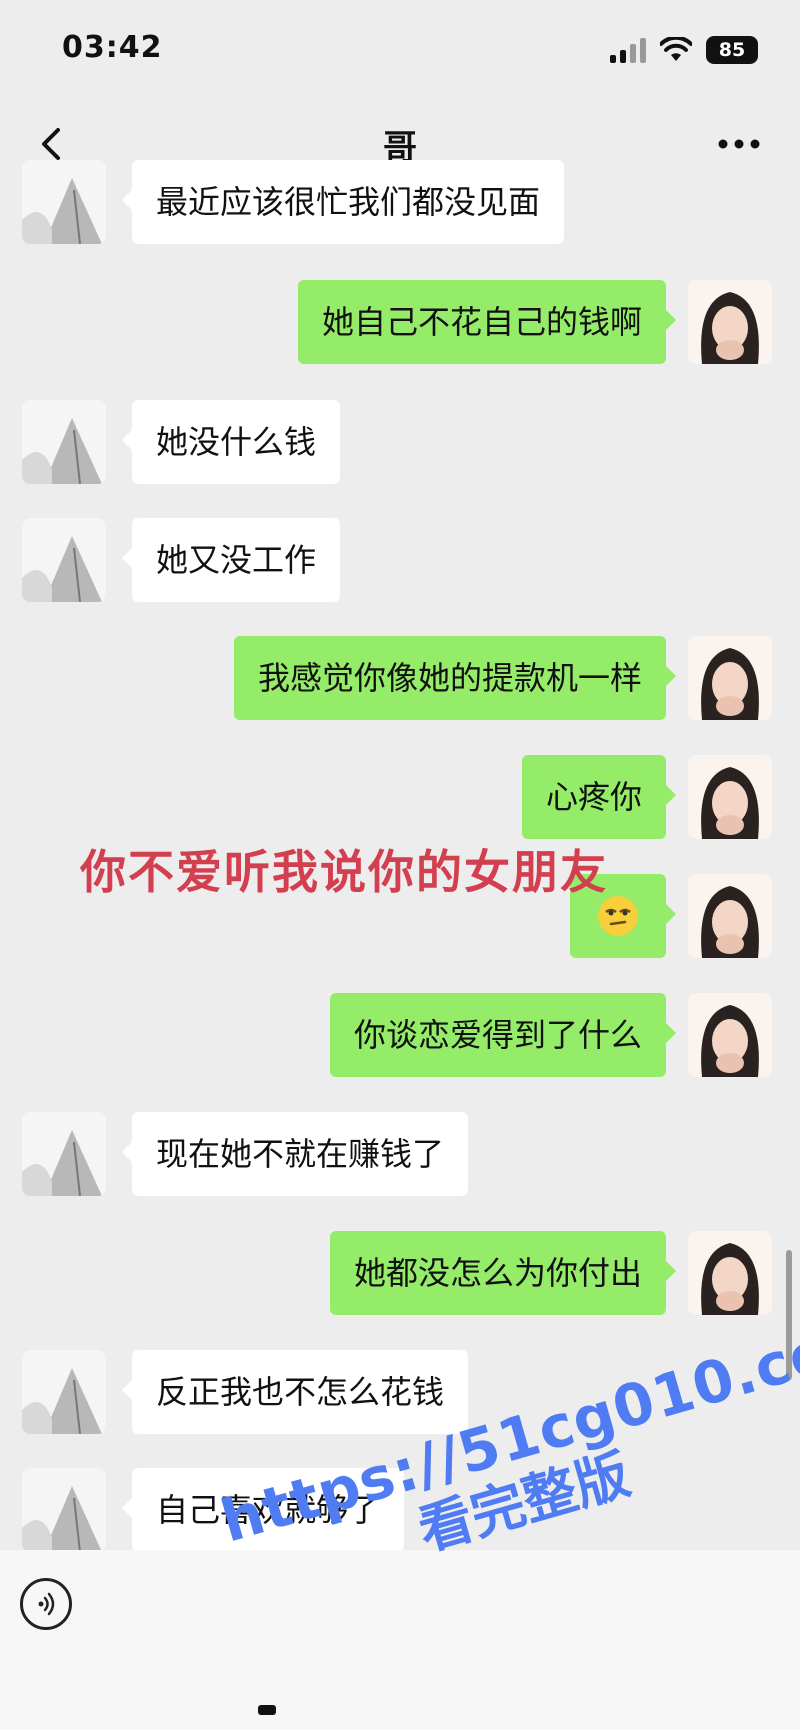 This screenshot has width=800, height=1730. I want to click on voice-input-button, so click(46, 1604).